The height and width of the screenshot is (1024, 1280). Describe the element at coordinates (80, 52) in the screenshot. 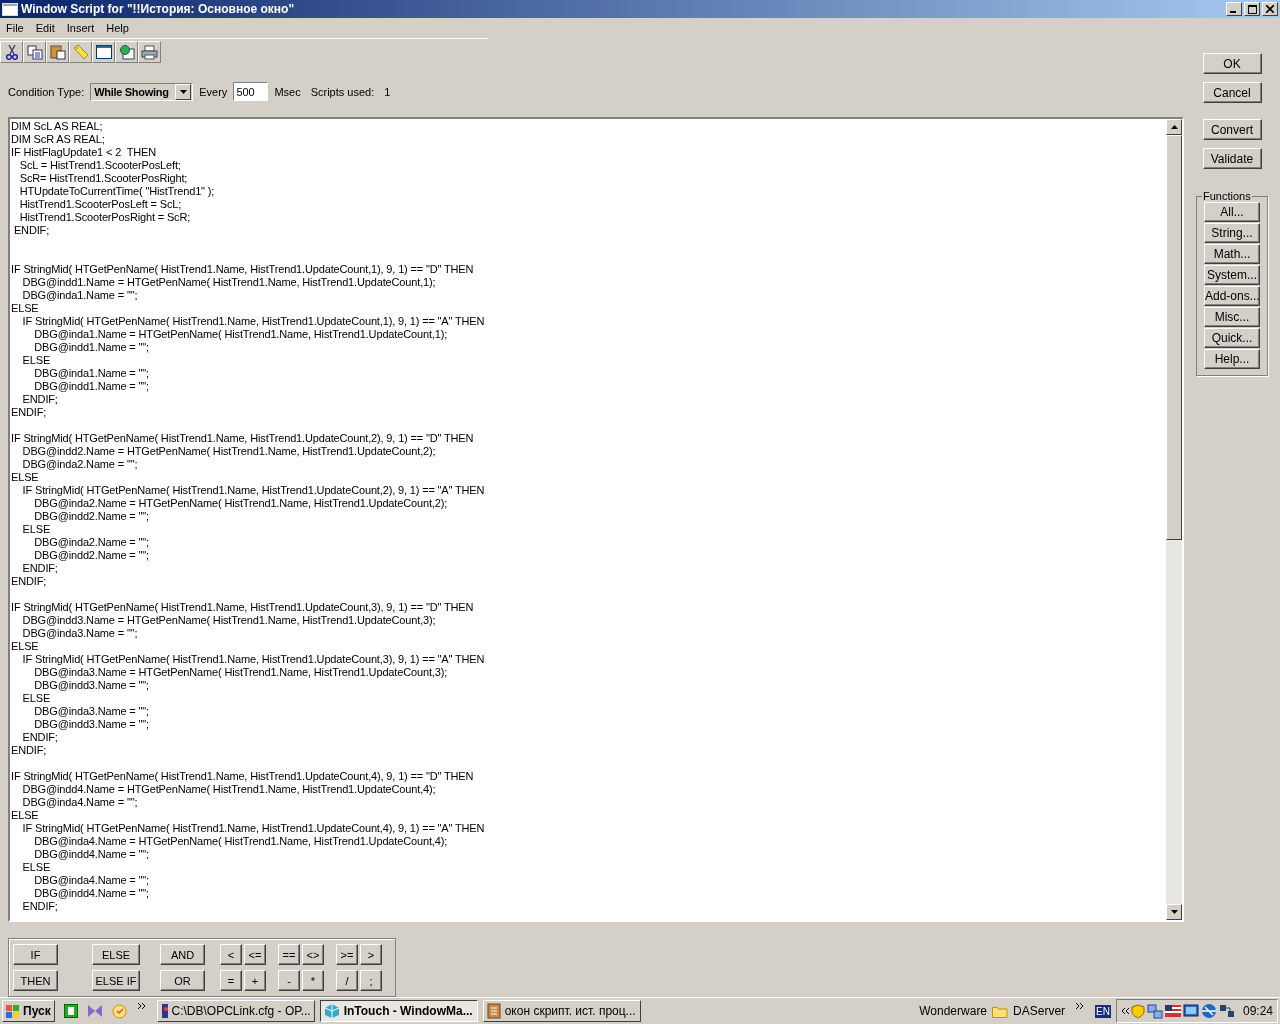

I see `tag-icon` at that location.